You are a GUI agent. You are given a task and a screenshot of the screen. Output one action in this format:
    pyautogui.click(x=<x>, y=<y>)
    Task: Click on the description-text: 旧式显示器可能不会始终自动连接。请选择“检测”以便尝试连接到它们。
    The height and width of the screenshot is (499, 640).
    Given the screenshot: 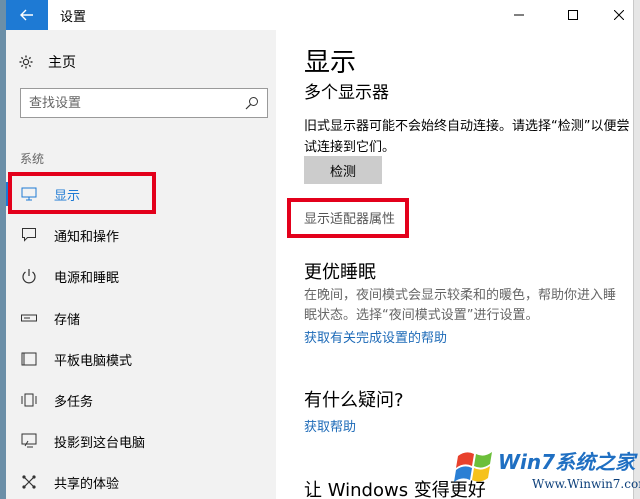 What is the action you would take?
    pyautogui.click(x=467, y=137)
    